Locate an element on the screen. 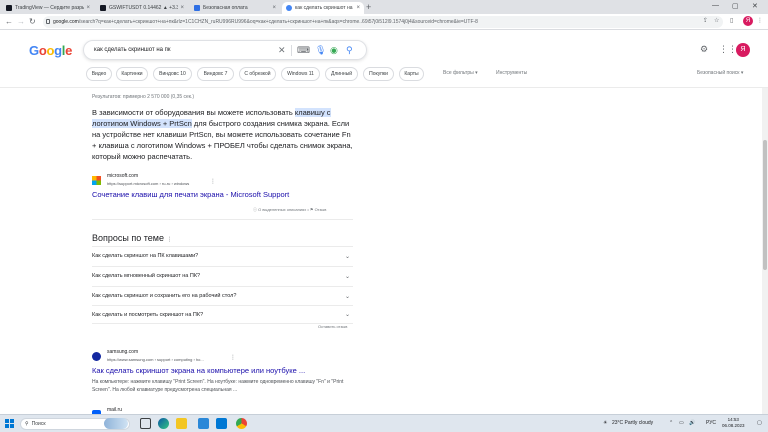  all-filters-button: Все фильтры ▾ is located at coordinates (460, 73).